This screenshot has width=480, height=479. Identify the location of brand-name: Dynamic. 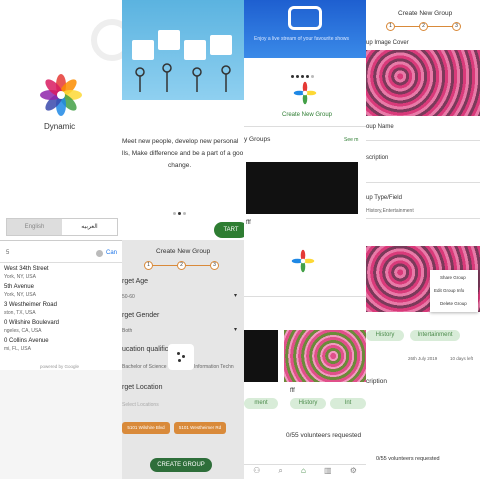
(60, 126).